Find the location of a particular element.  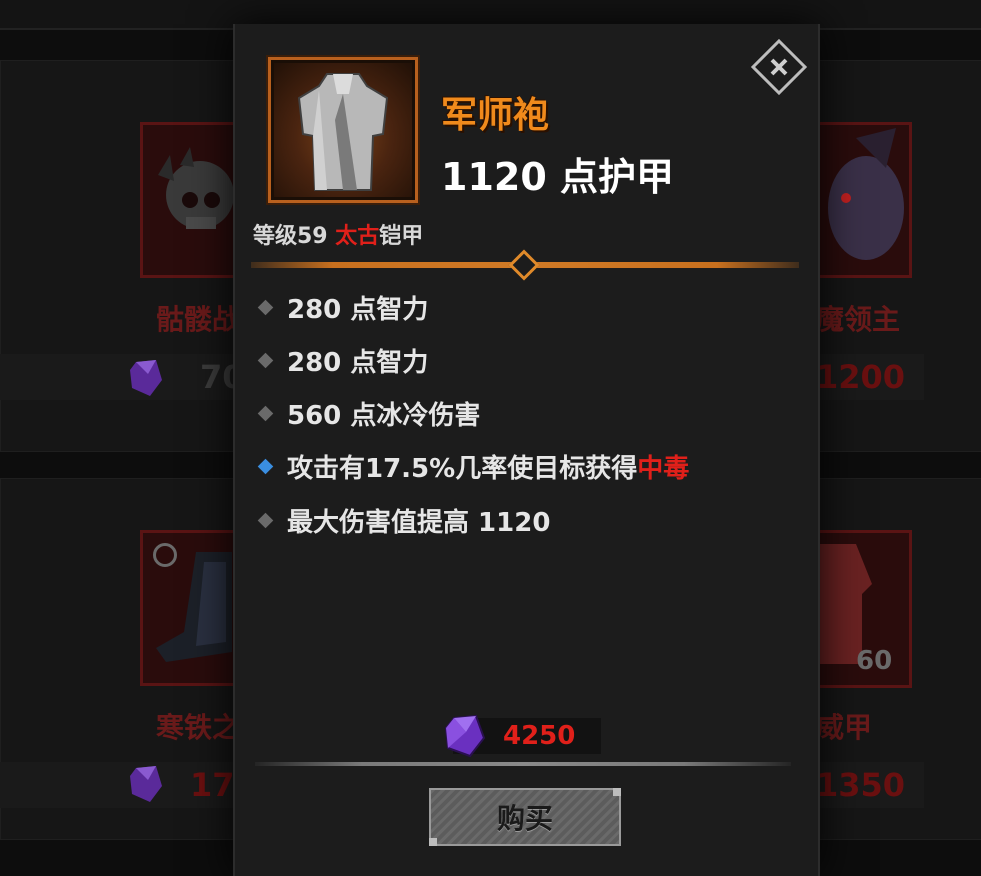

skull-warrior-icon is located at coordinates (196, 188).